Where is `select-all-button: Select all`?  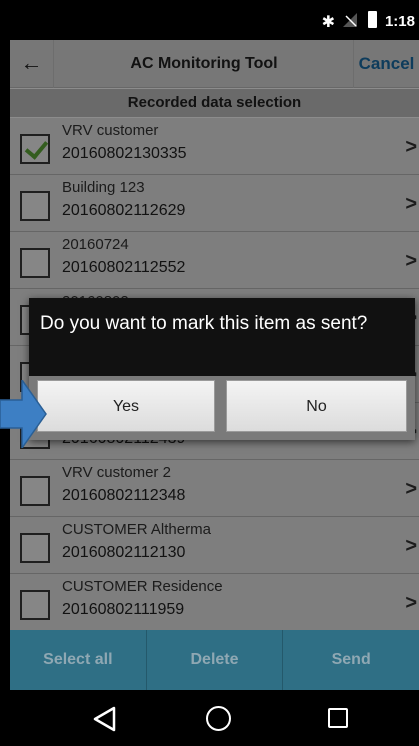
select-all-button: Select all is located at coordinates (78, 660).